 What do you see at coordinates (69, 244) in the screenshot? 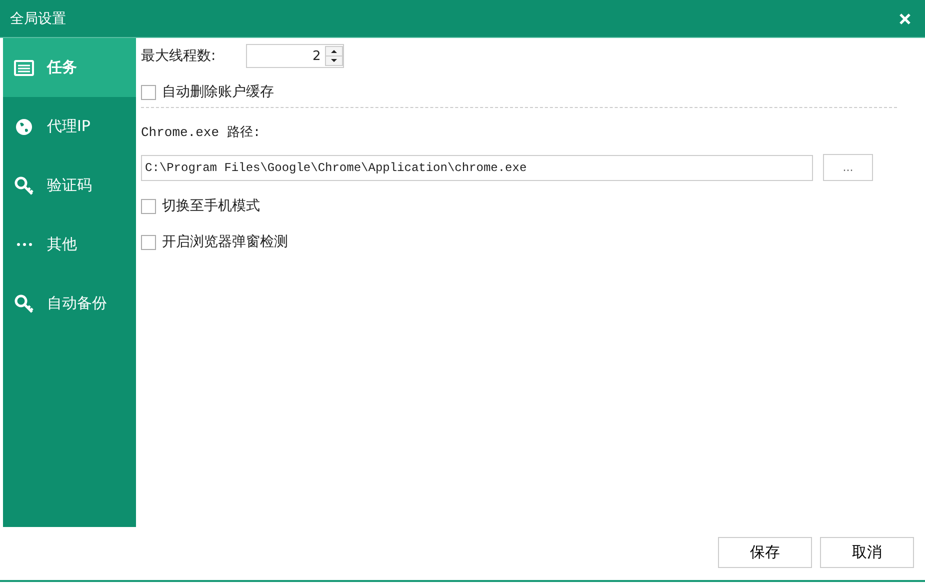
I see `sidebar-item: 其他` at bounding box center [69, 244].